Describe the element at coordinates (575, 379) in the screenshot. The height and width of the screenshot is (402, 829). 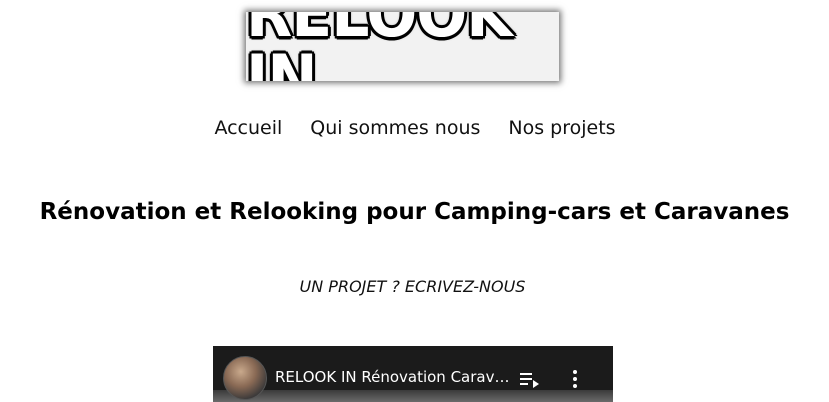
I see `more-vertical-icon` at that location.